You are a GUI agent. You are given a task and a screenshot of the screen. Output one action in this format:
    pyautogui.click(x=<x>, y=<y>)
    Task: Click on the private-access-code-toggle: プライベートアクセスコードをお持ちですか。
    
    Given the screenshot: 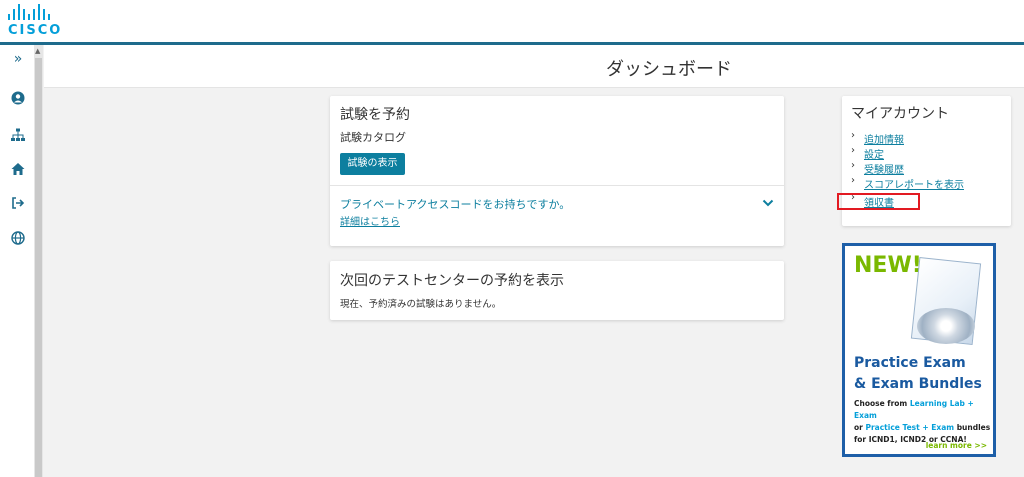 What is the action you would take?
    pyautogui.click(x=455, y=204)
    